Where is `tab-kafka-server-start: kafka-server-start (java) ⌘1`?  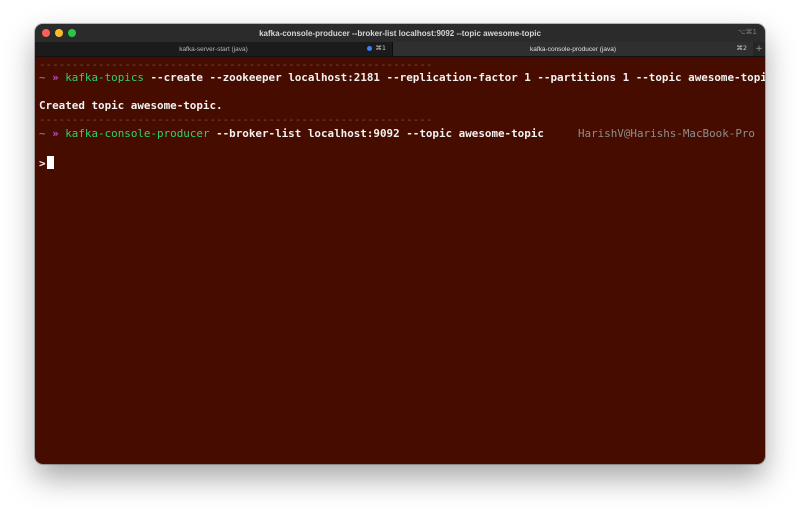 tab-kafka-server-start: kafka-server-start (java) ⌘1 is located at coordinates (214, 49).